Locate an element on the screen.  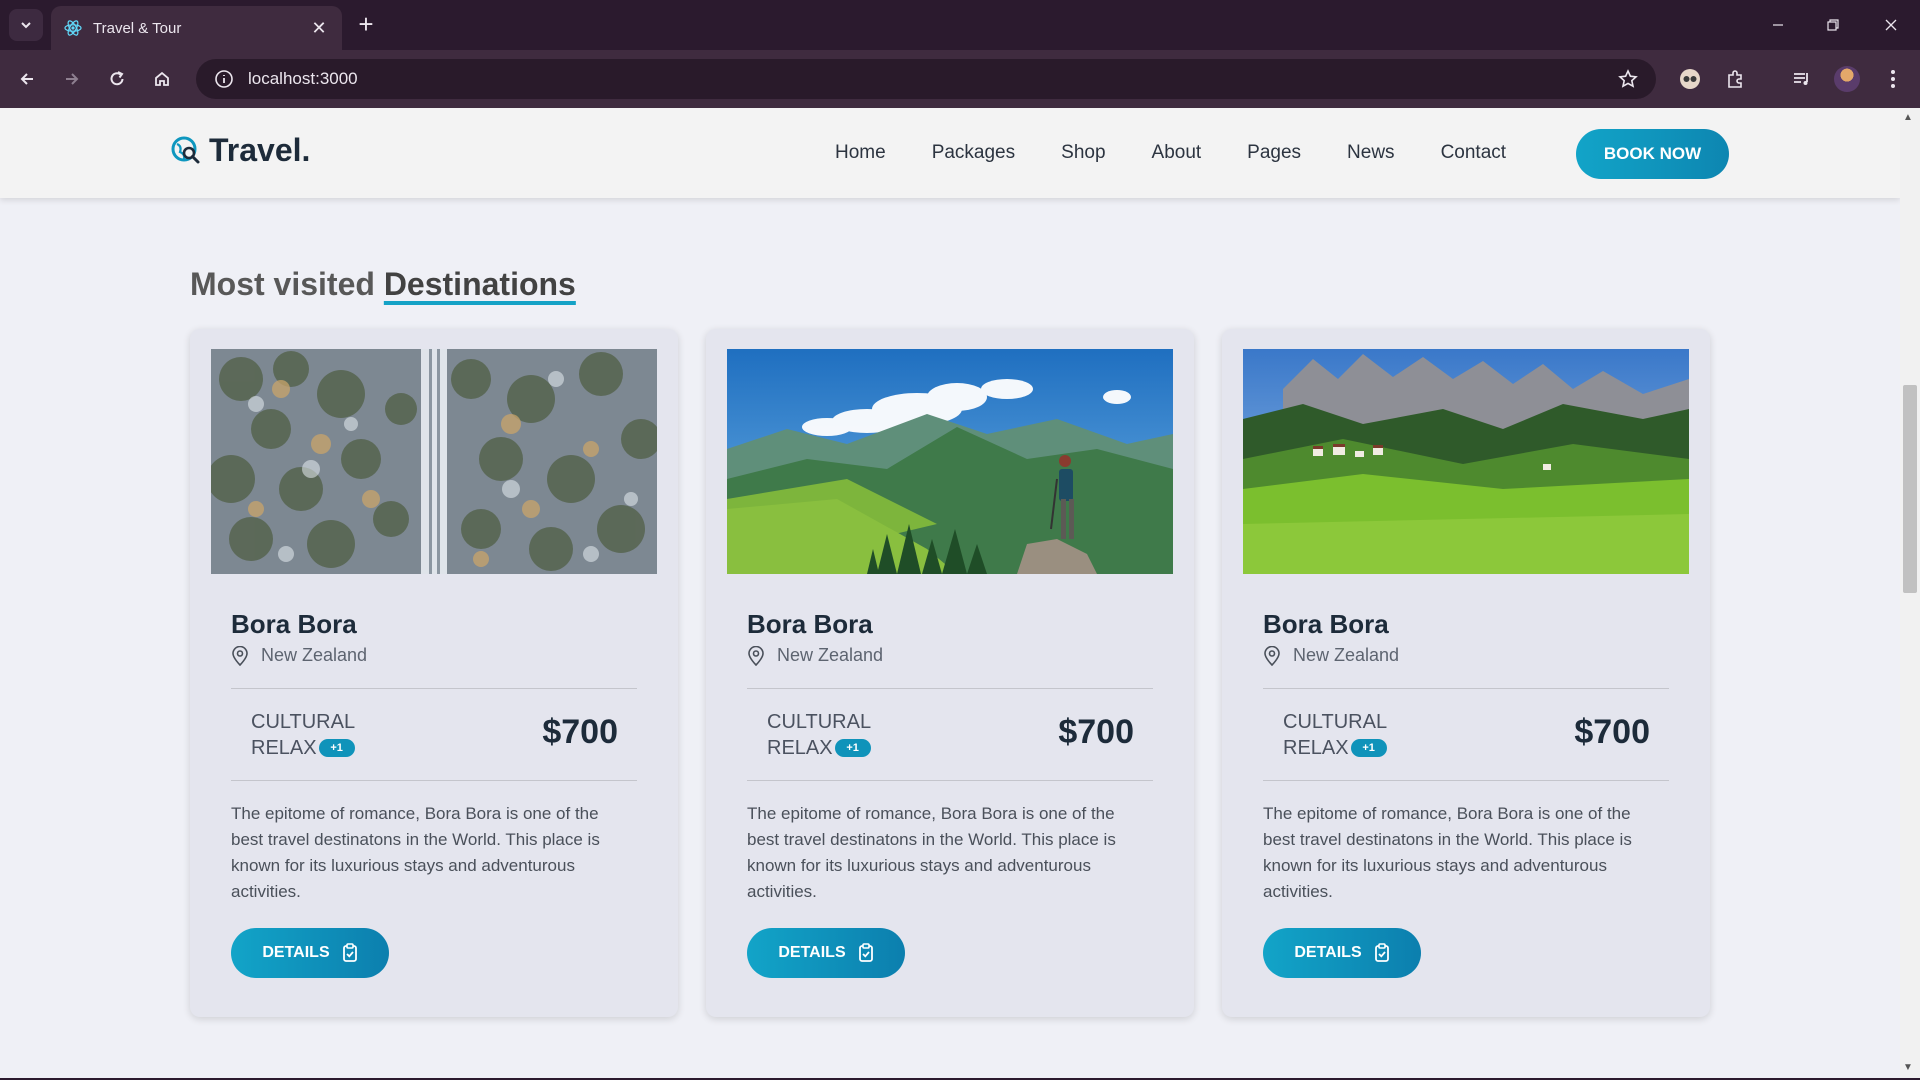
restore-icon is located at coordinates (1833, 25).